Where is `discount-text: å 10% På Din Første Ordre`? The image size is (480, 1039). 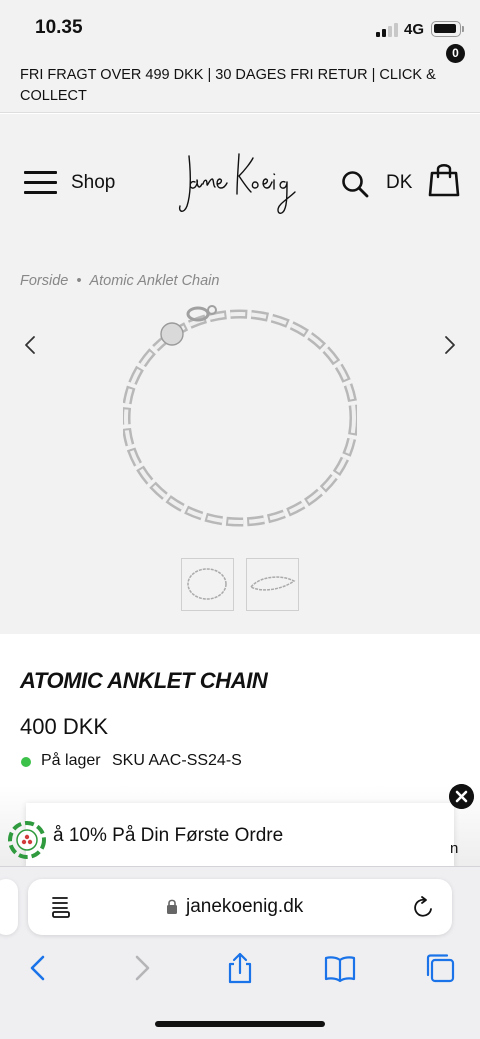
discount-text: å 10% På Din Første Ordre is located at coordinates (168, 836).